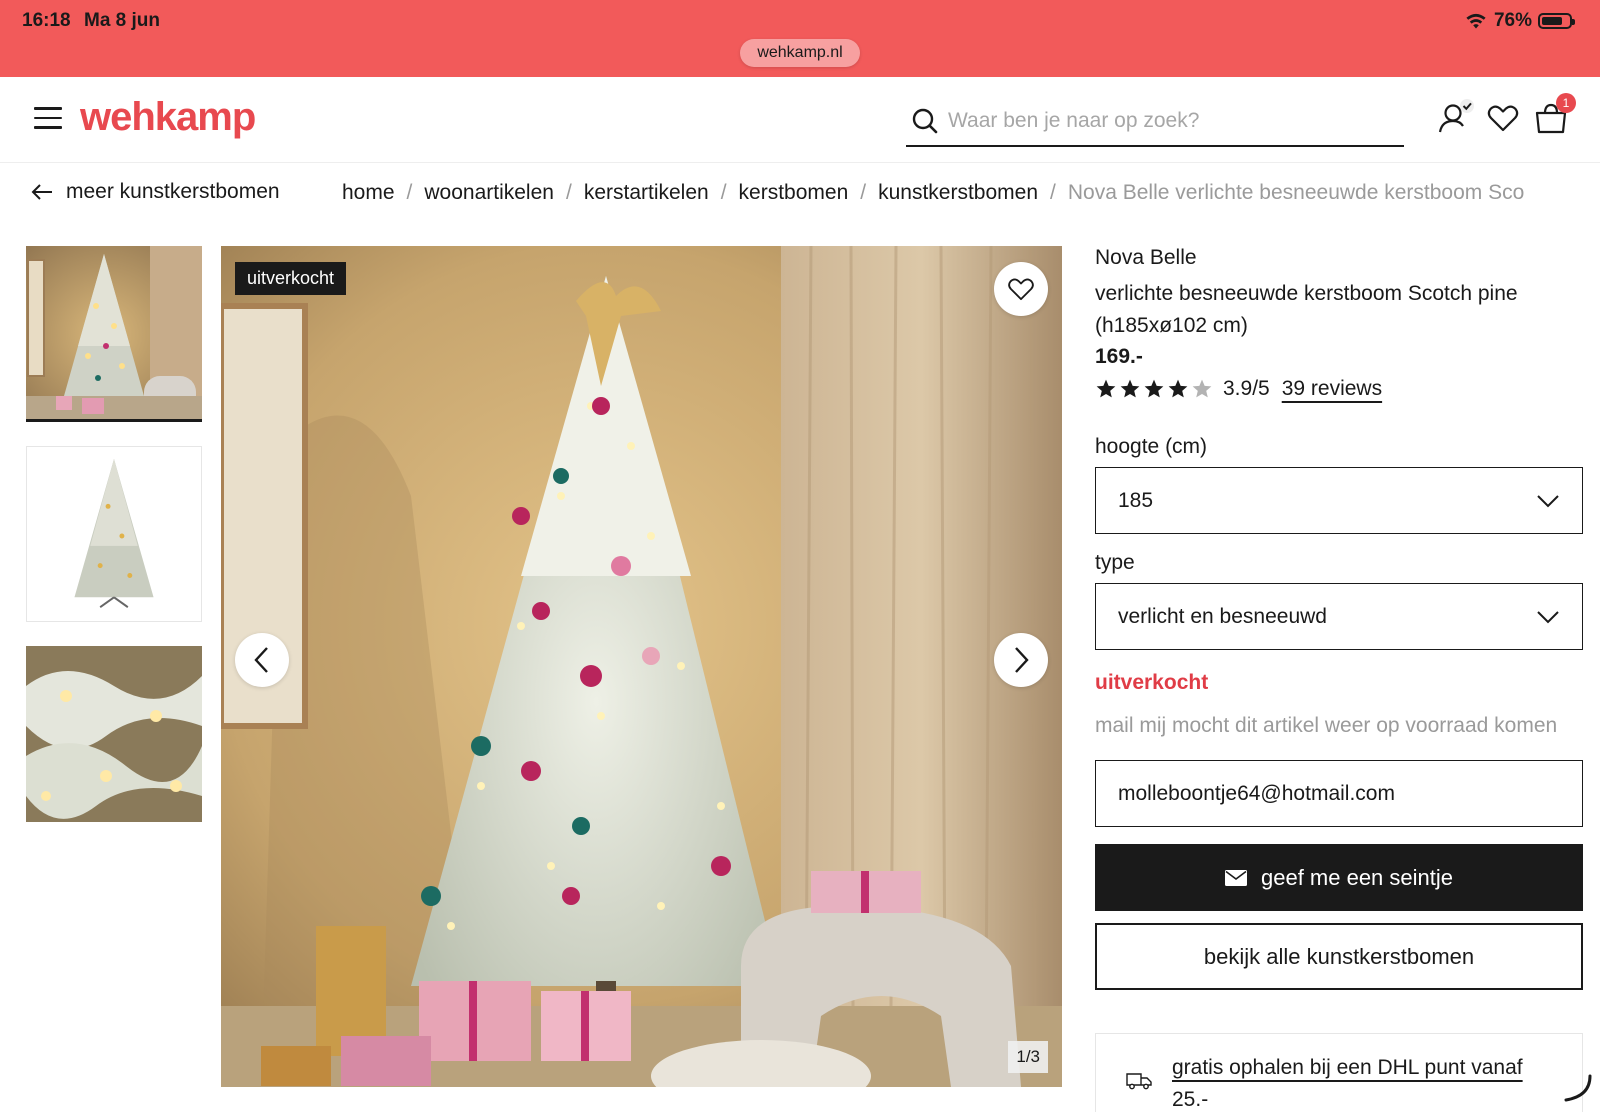  I want to click on menu-icon, so click(48, 118).